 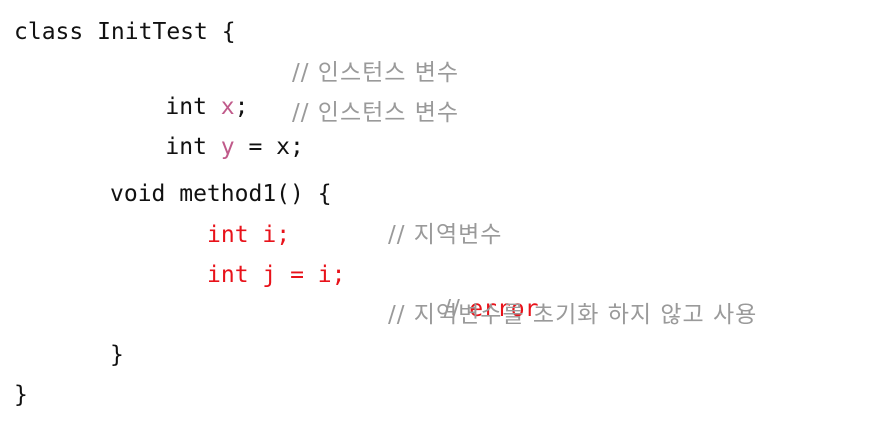 What do you see at coordinates (221, 194) in the screenshot?
I see `method-declaration-line: void method1() {` at bounding box center [221, 194].